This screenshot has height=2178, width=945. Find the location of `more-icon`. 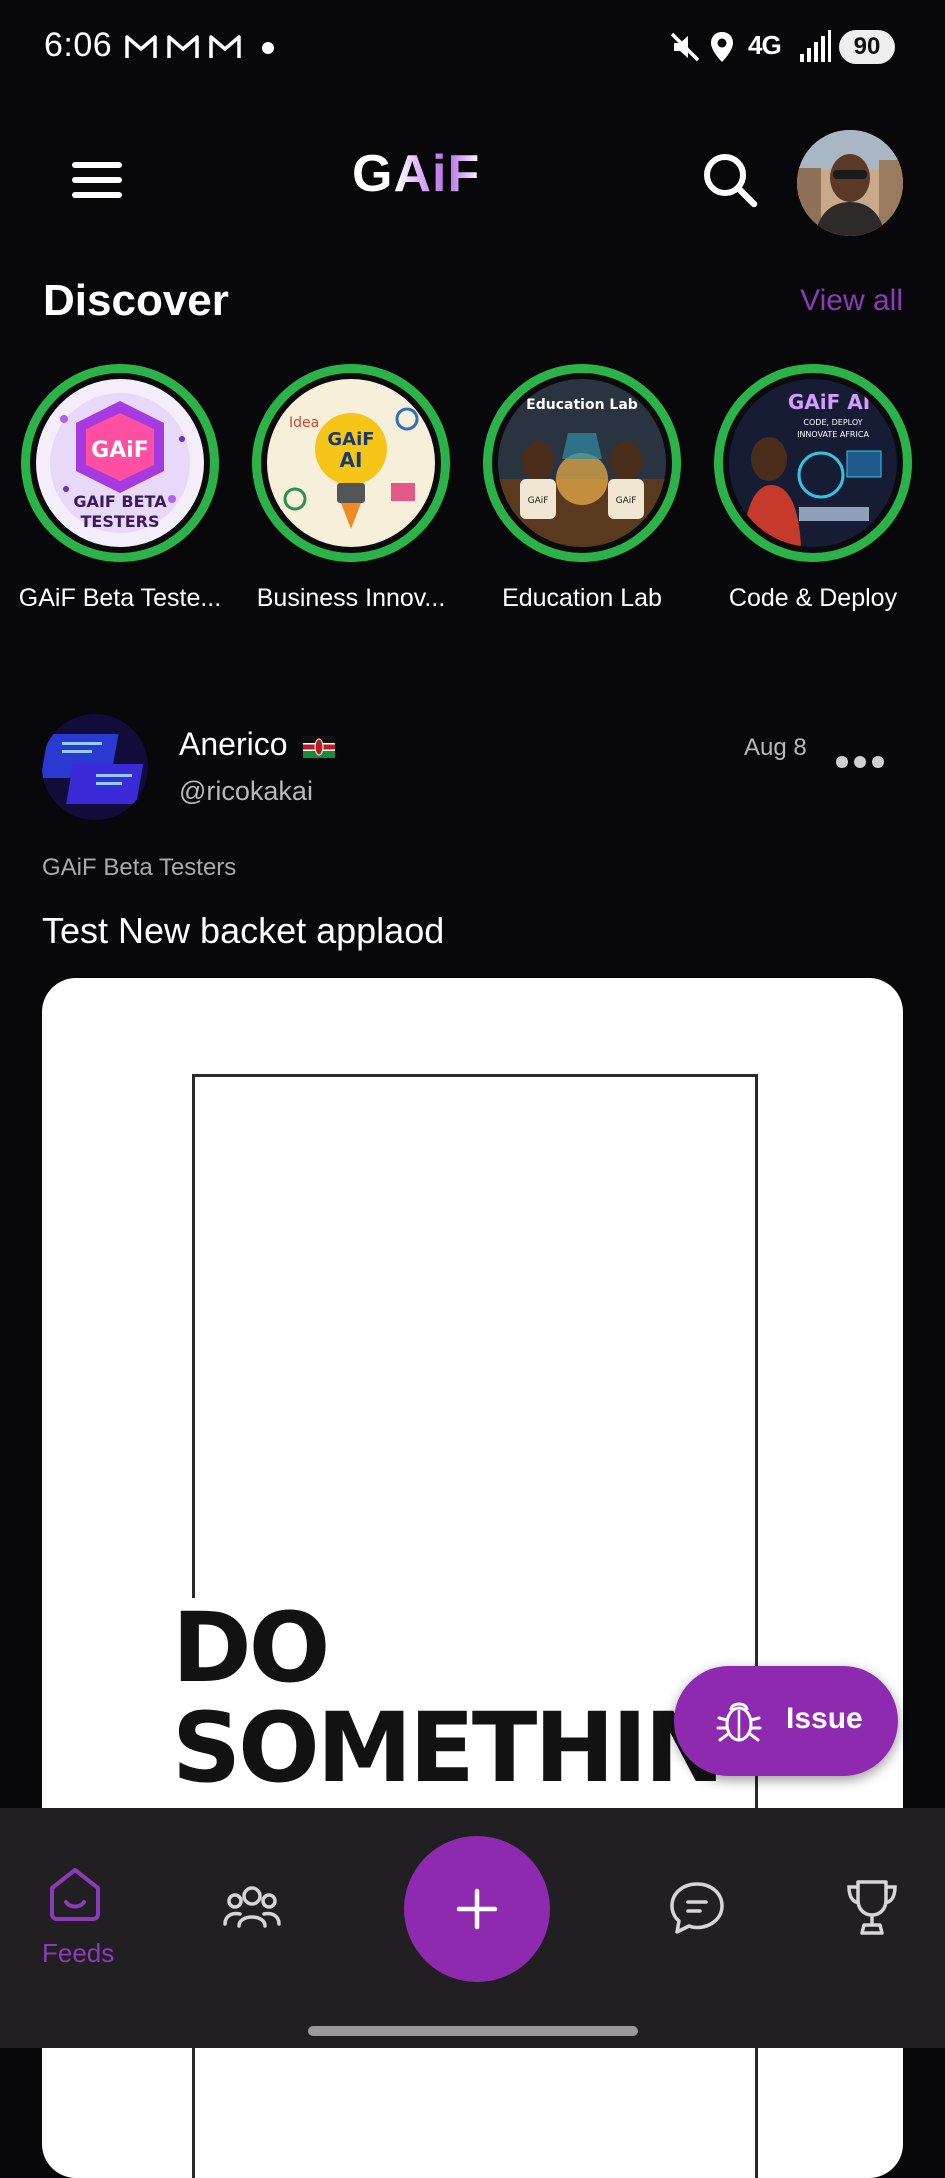

more-icon is located at coordinates (842, 762).